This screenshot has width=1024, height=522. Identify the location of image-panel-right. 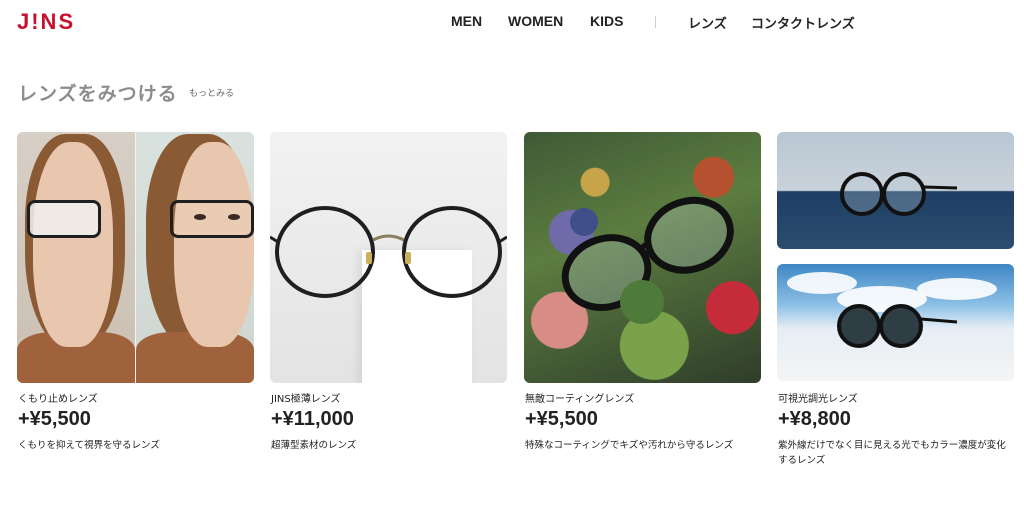
(195, 257).